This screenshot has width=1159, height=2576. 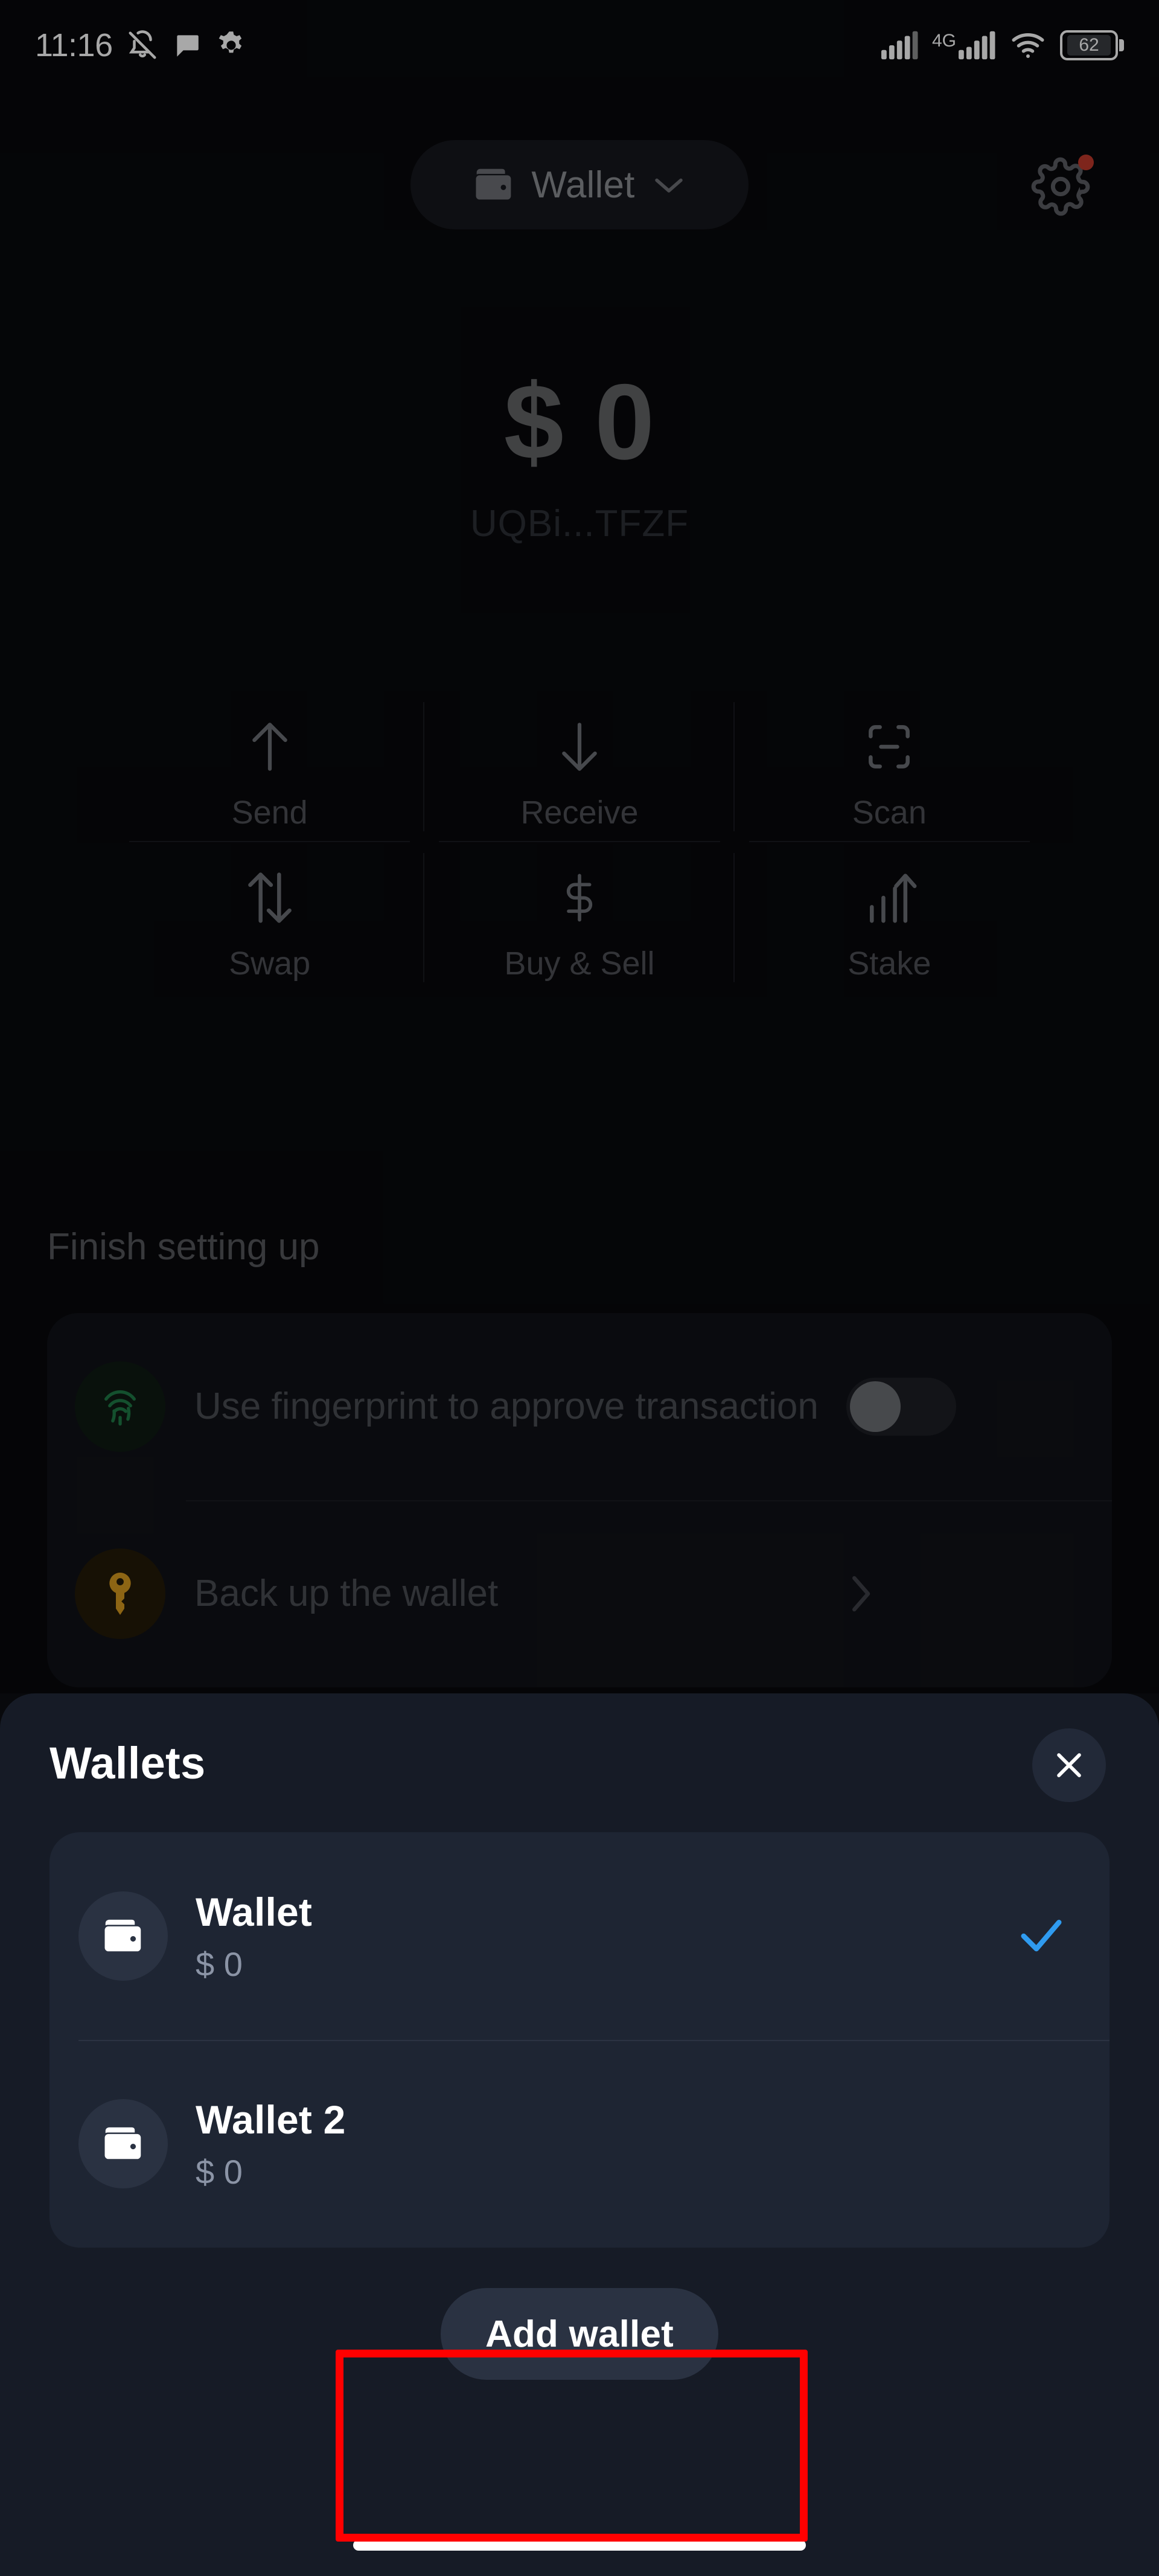 What do you see at coordinates (638, 2144) in the screenshot?
I see `wallet-meta: Wallet 2 $ 0` at bounding box center [638, 2144].